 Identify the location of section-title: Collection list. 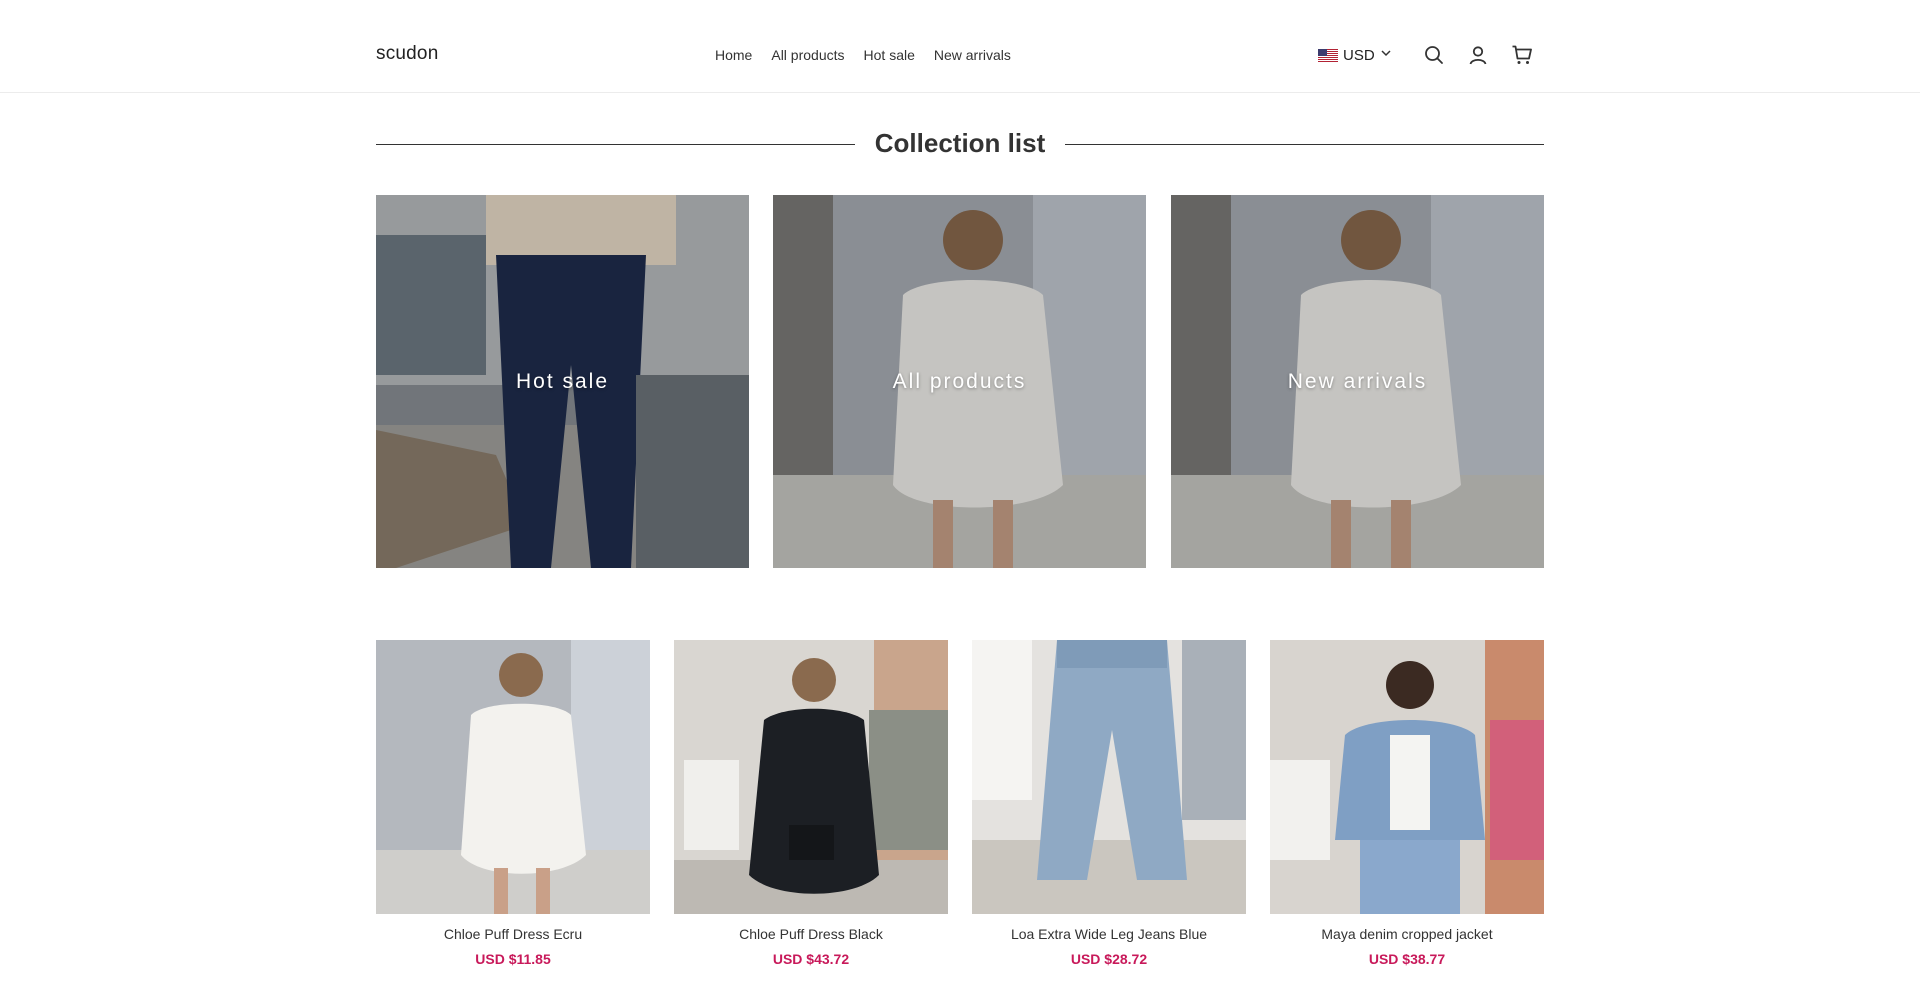
(960, 143).